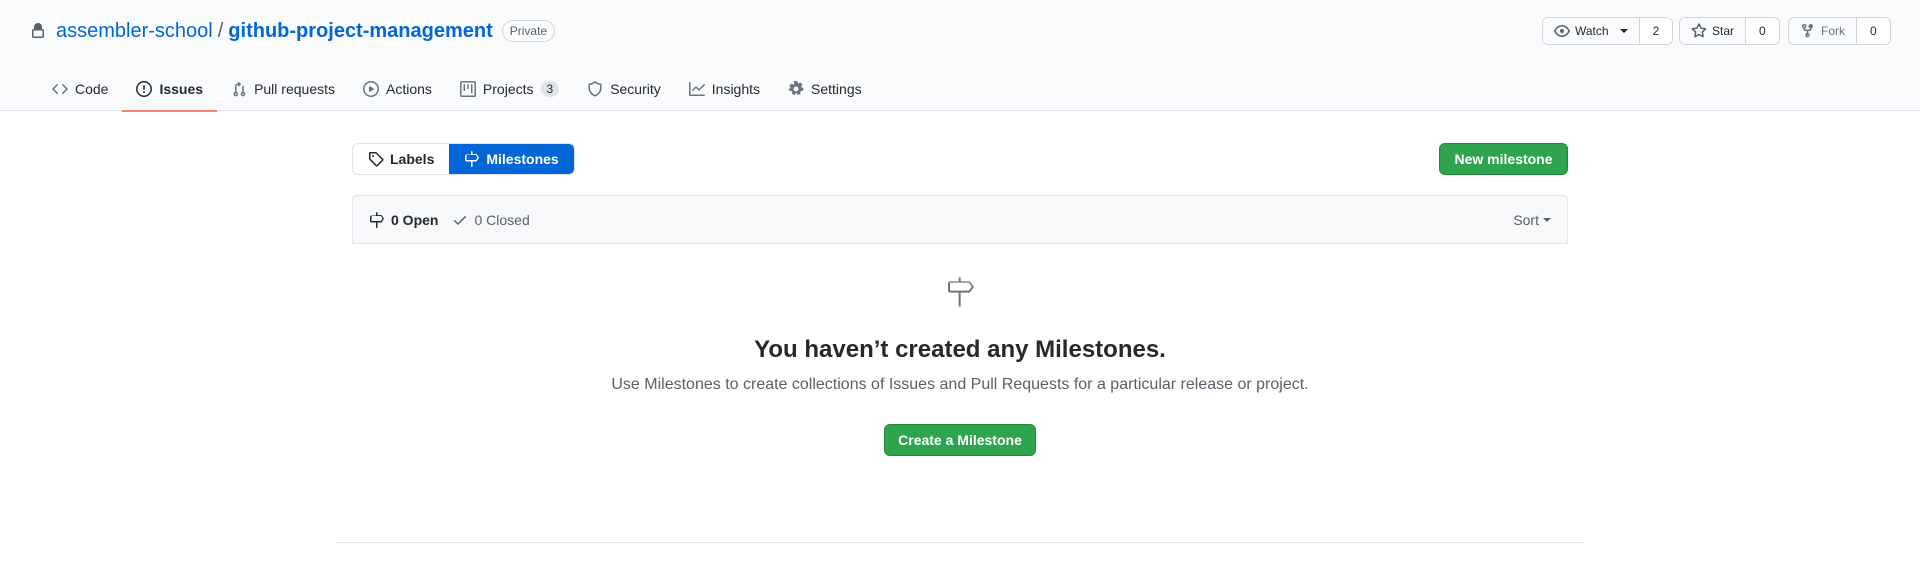  I want to click on tab-actions: Actions, so click(397, 88).